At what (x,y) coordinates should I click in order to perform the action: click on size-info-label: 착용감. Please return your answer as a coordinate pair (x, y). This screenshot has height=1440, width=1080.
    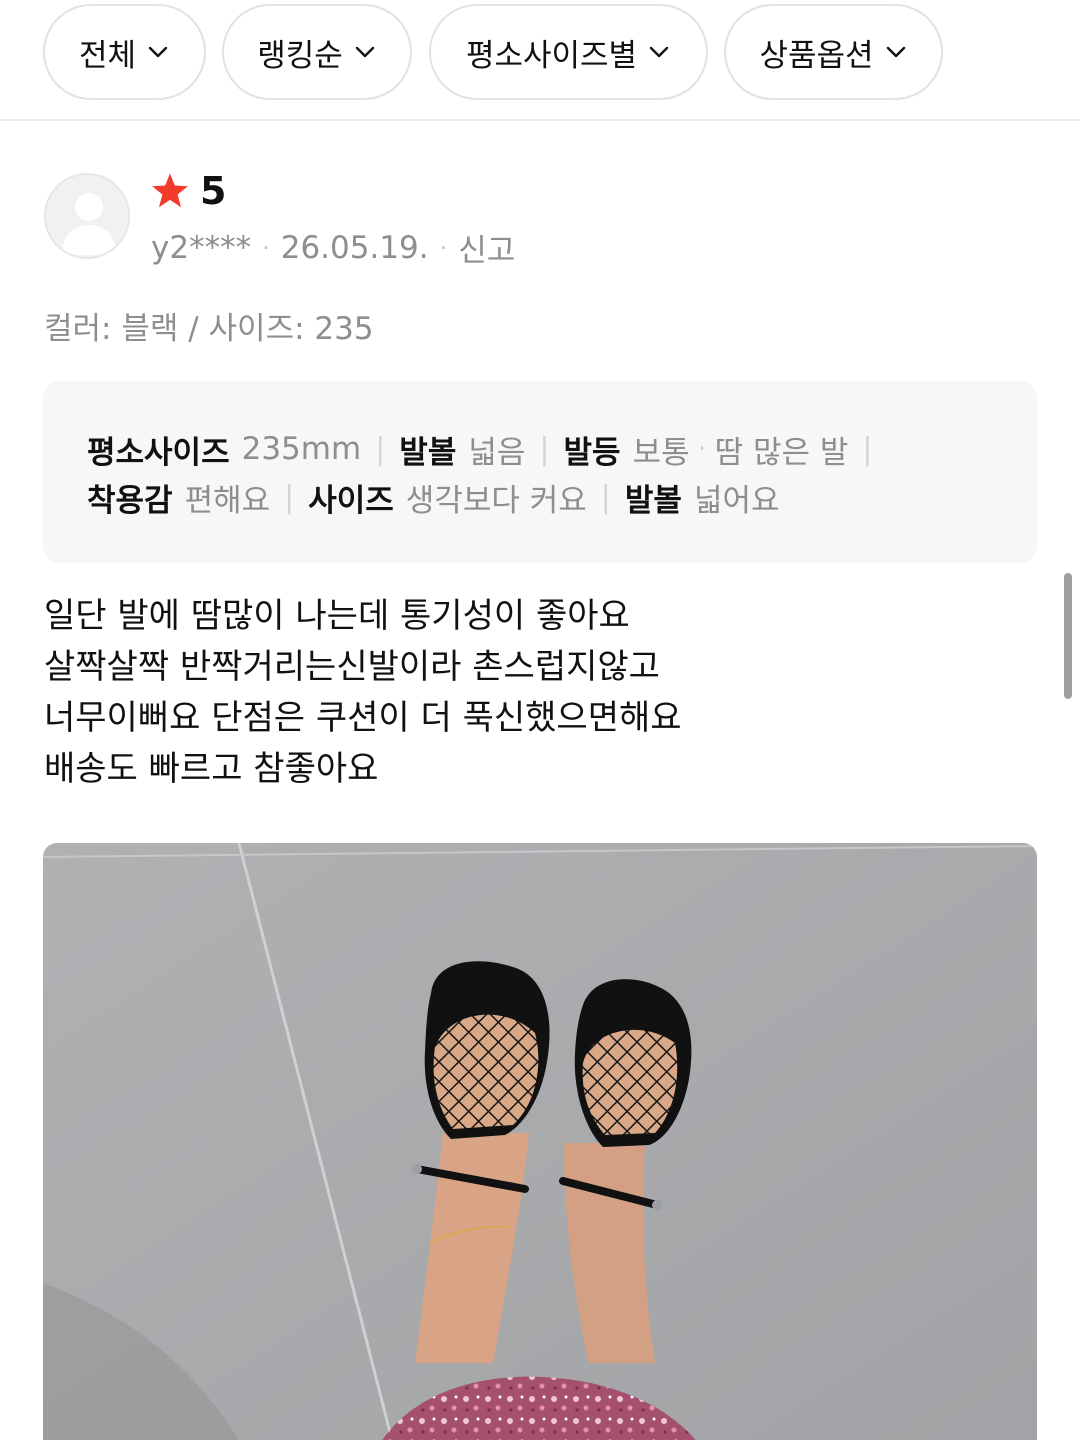
    Looking at the image, I should click on (130, 500).